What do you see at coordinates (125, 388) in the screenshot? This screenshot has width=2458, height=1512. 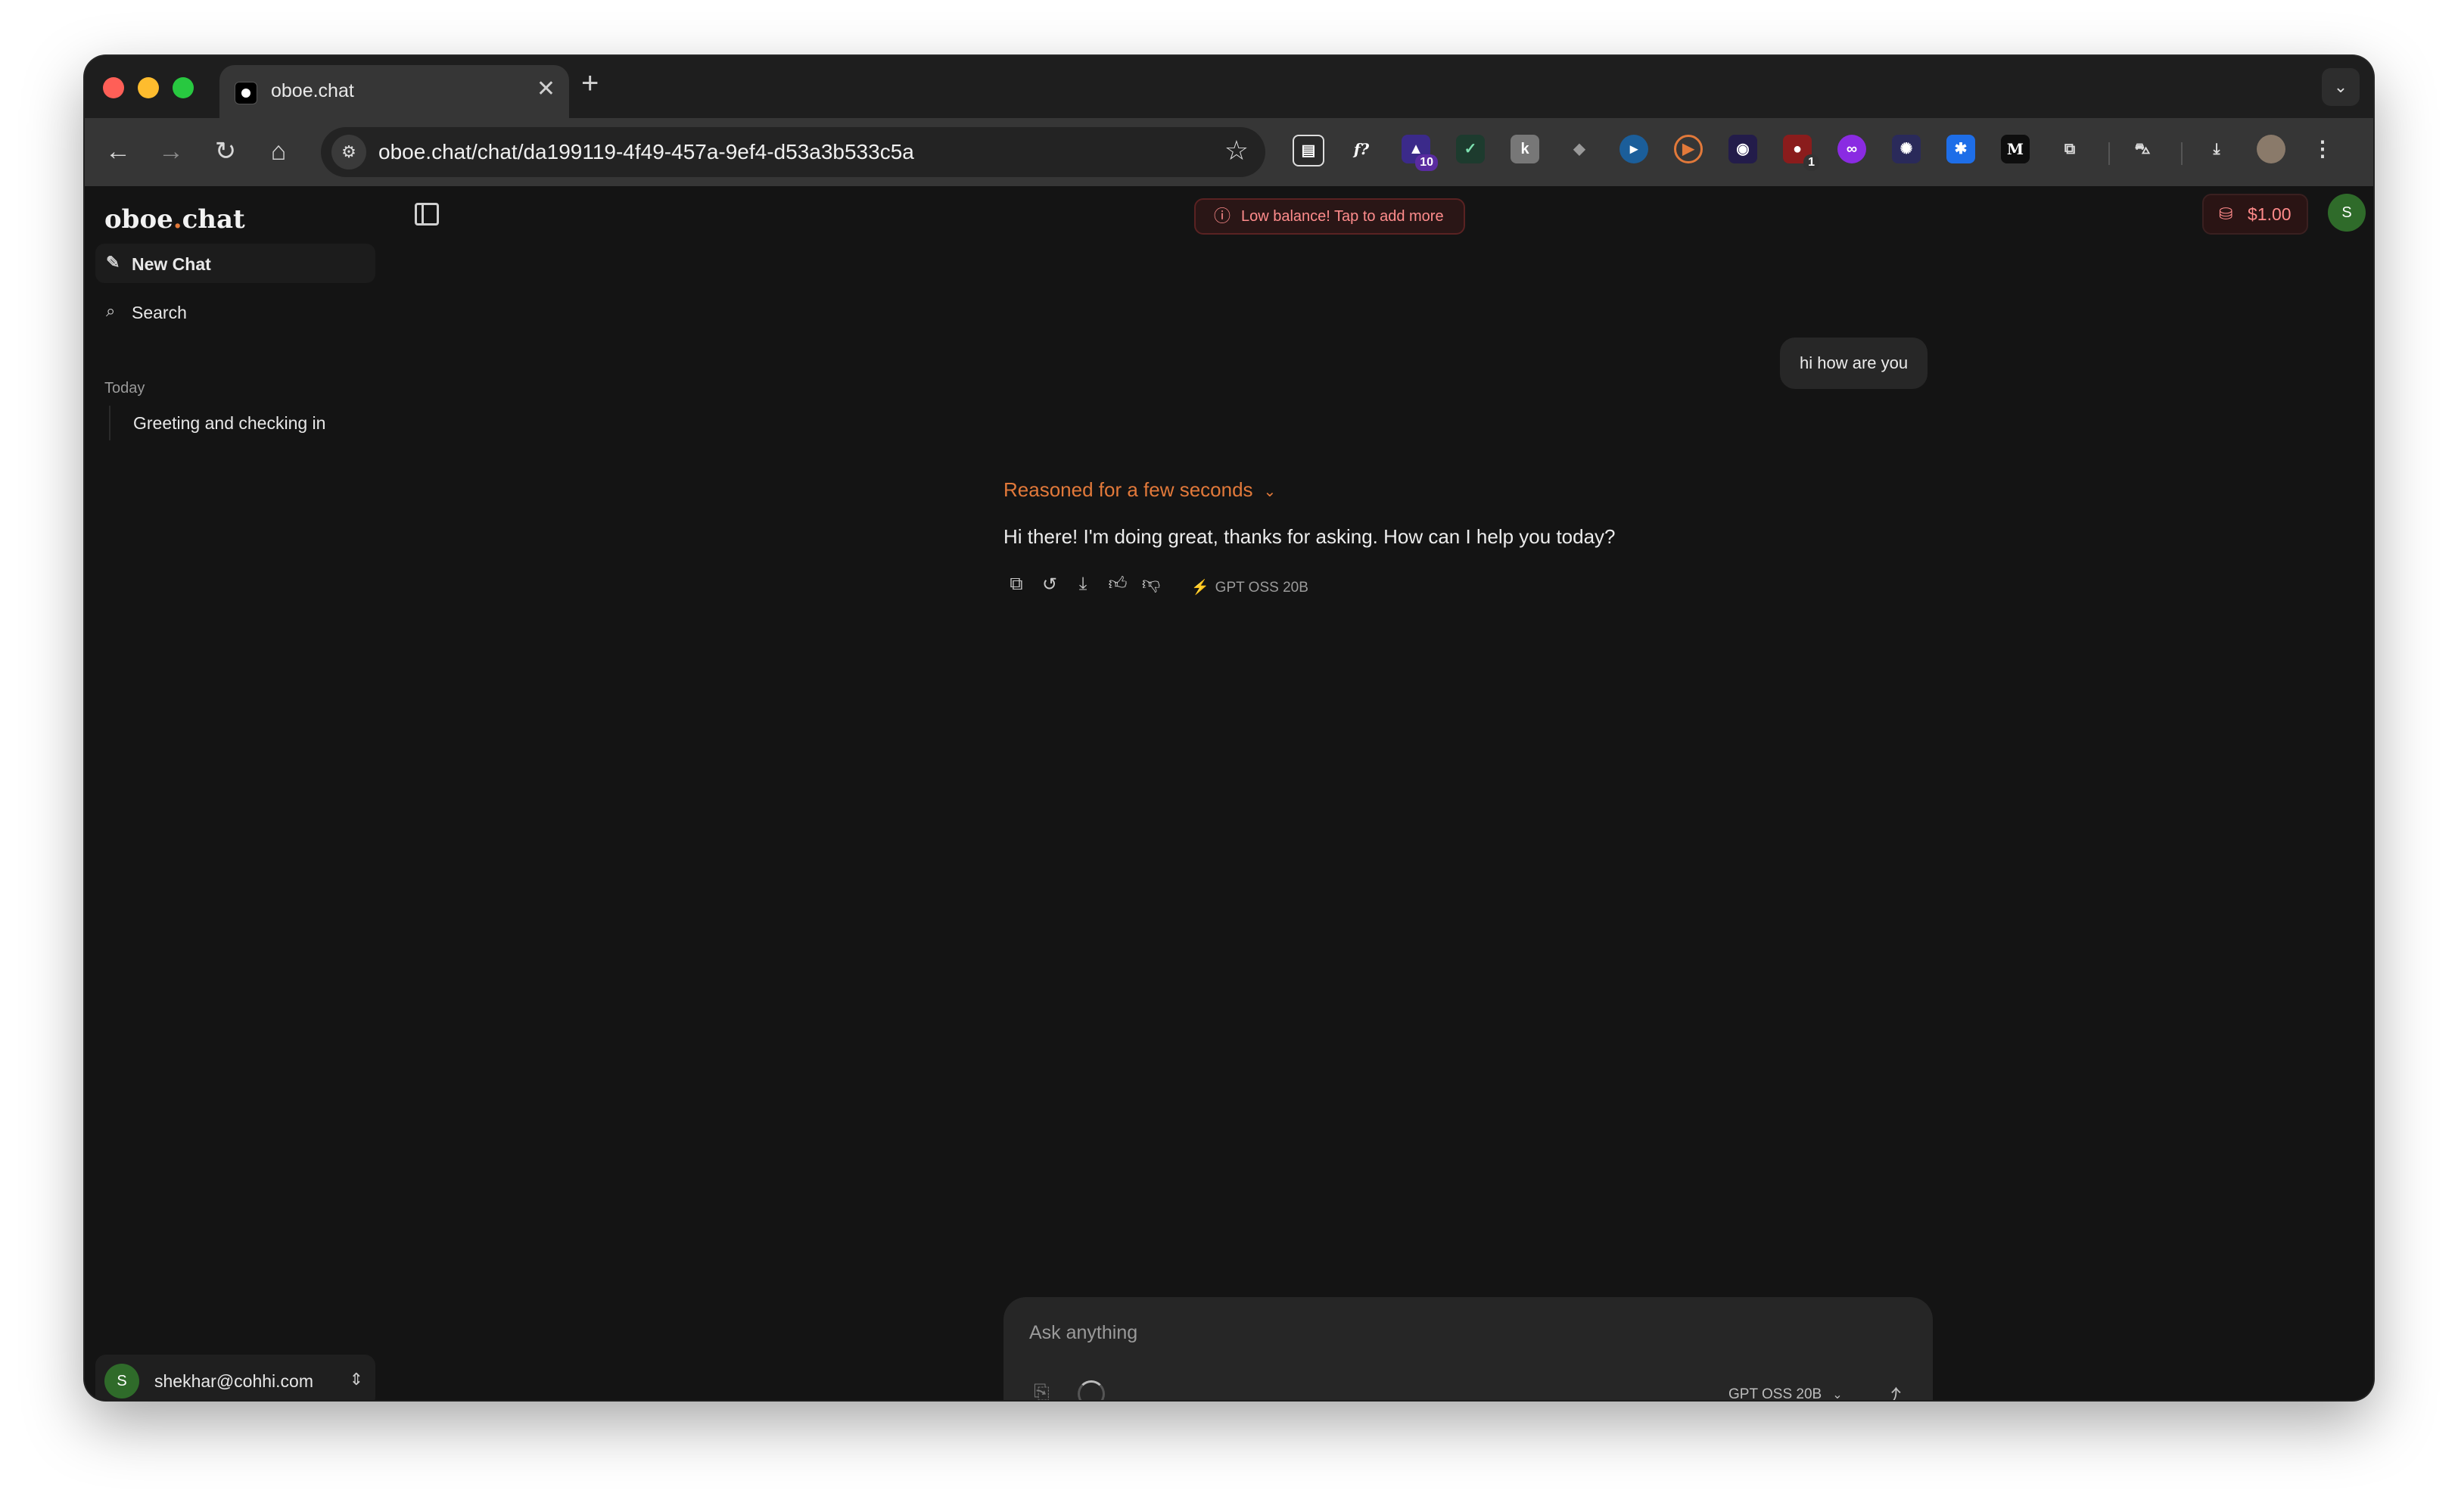 I see `history-section-today: Today` at bounding box center [125, 388].